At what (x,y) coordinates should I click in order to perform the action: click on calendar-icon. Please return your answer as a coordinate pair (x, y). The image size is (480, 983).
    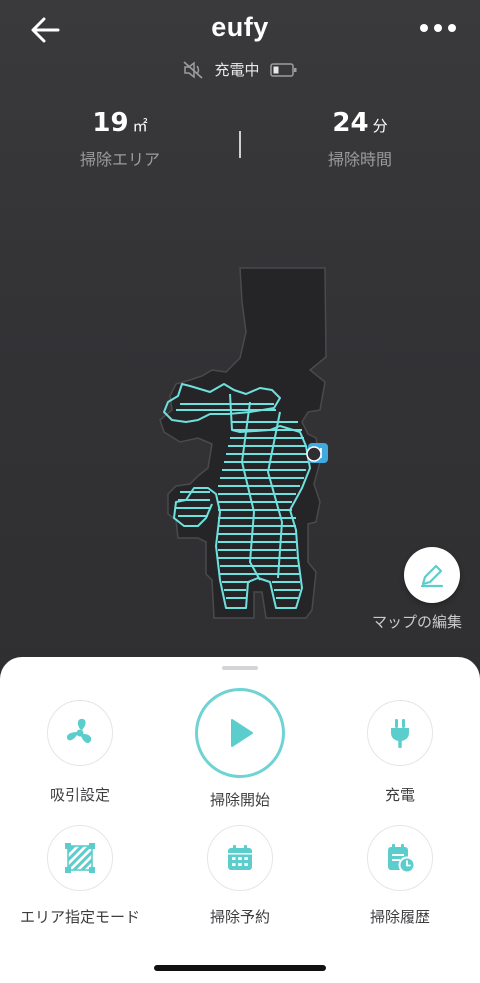
    Looking at the image, I should click on (240, 857).